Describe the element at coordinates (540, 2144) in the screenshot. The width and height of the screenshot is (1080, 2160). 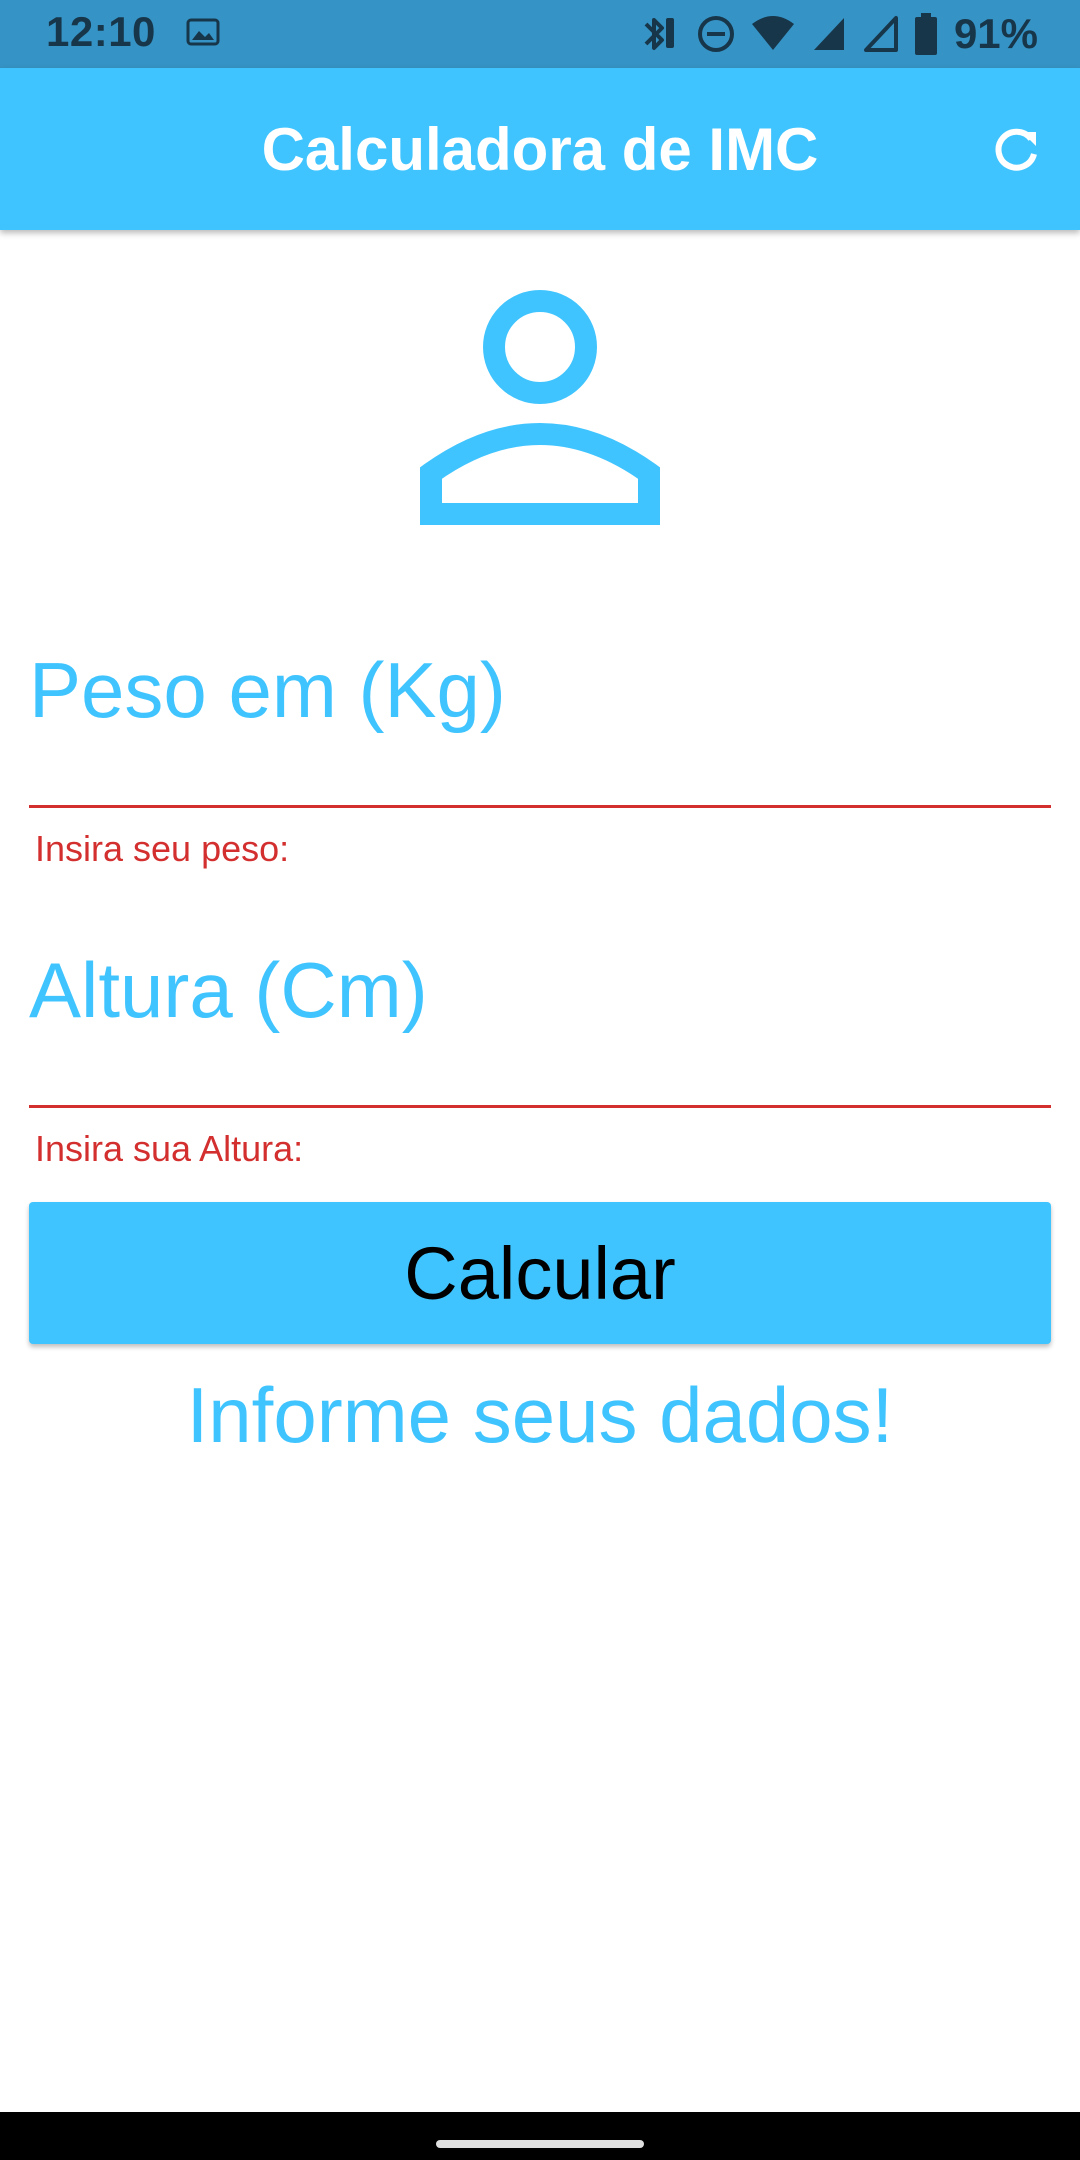
I see `home-indicator` at that location.